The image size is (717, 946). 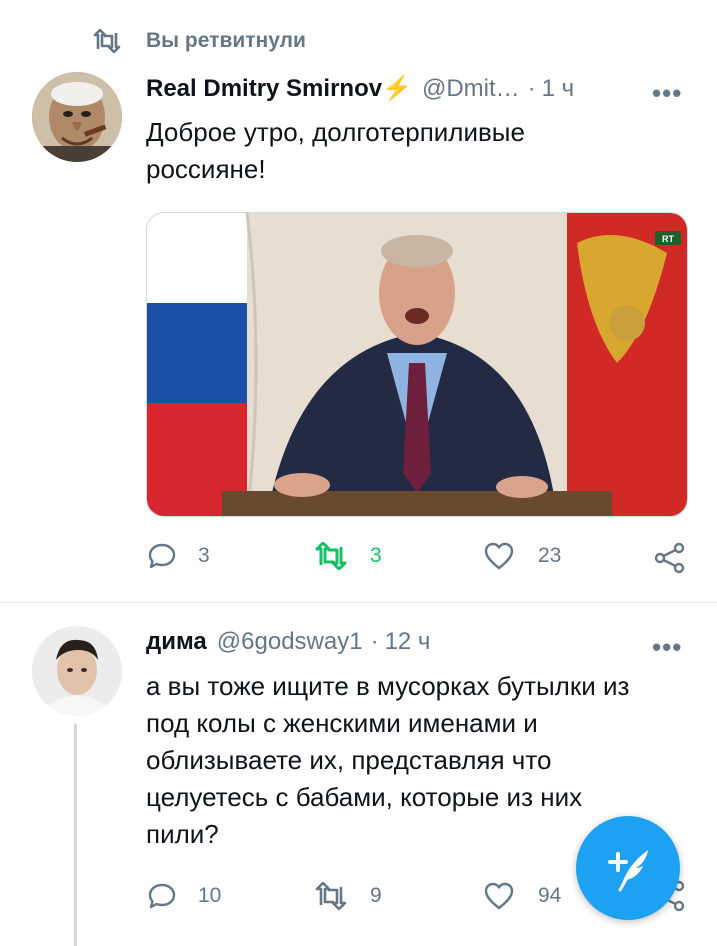 What do you see at coordinates (75, 835) in the screenshot?
I see `thread-line` at bounding box center [75, 835].